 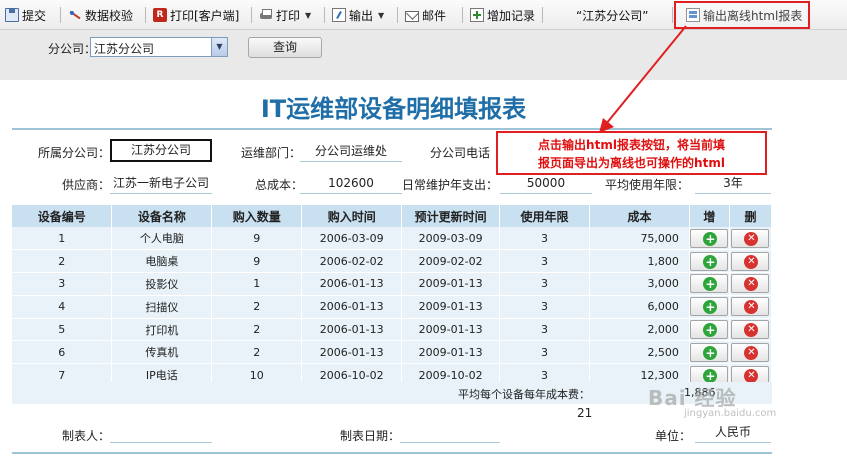 I want to click on export-icon, so click(x=339, y=15).